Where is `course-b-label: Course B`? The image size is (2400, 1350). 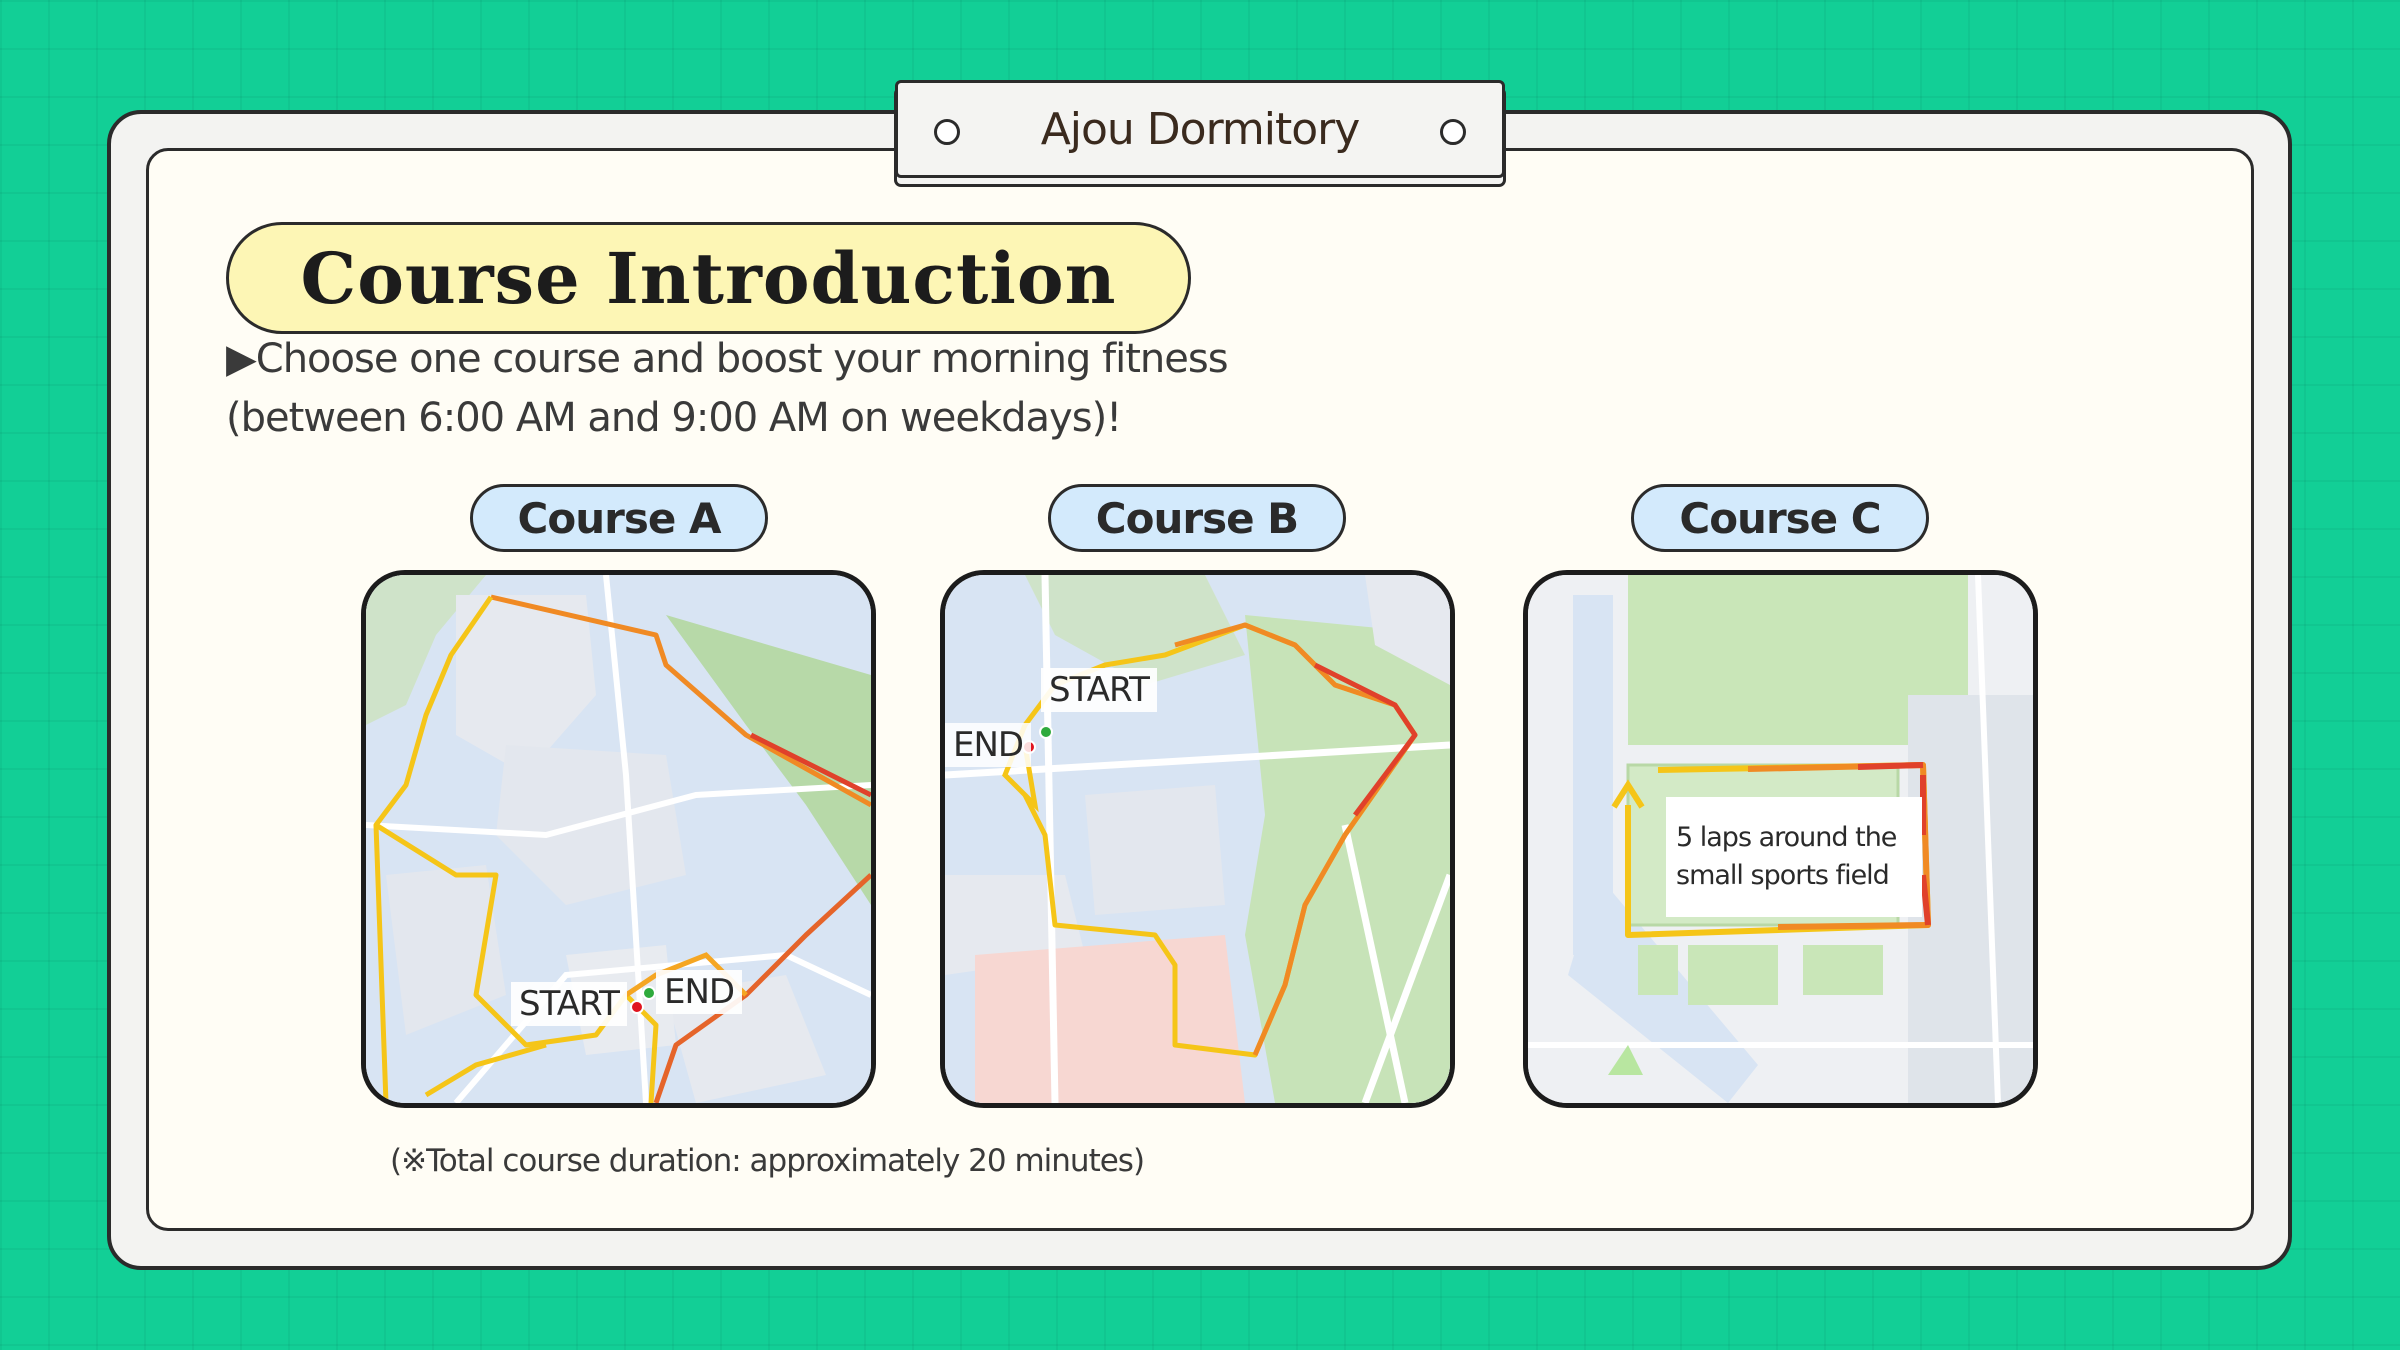 course-b-label: Course B is located at coordinates (1197, 518).